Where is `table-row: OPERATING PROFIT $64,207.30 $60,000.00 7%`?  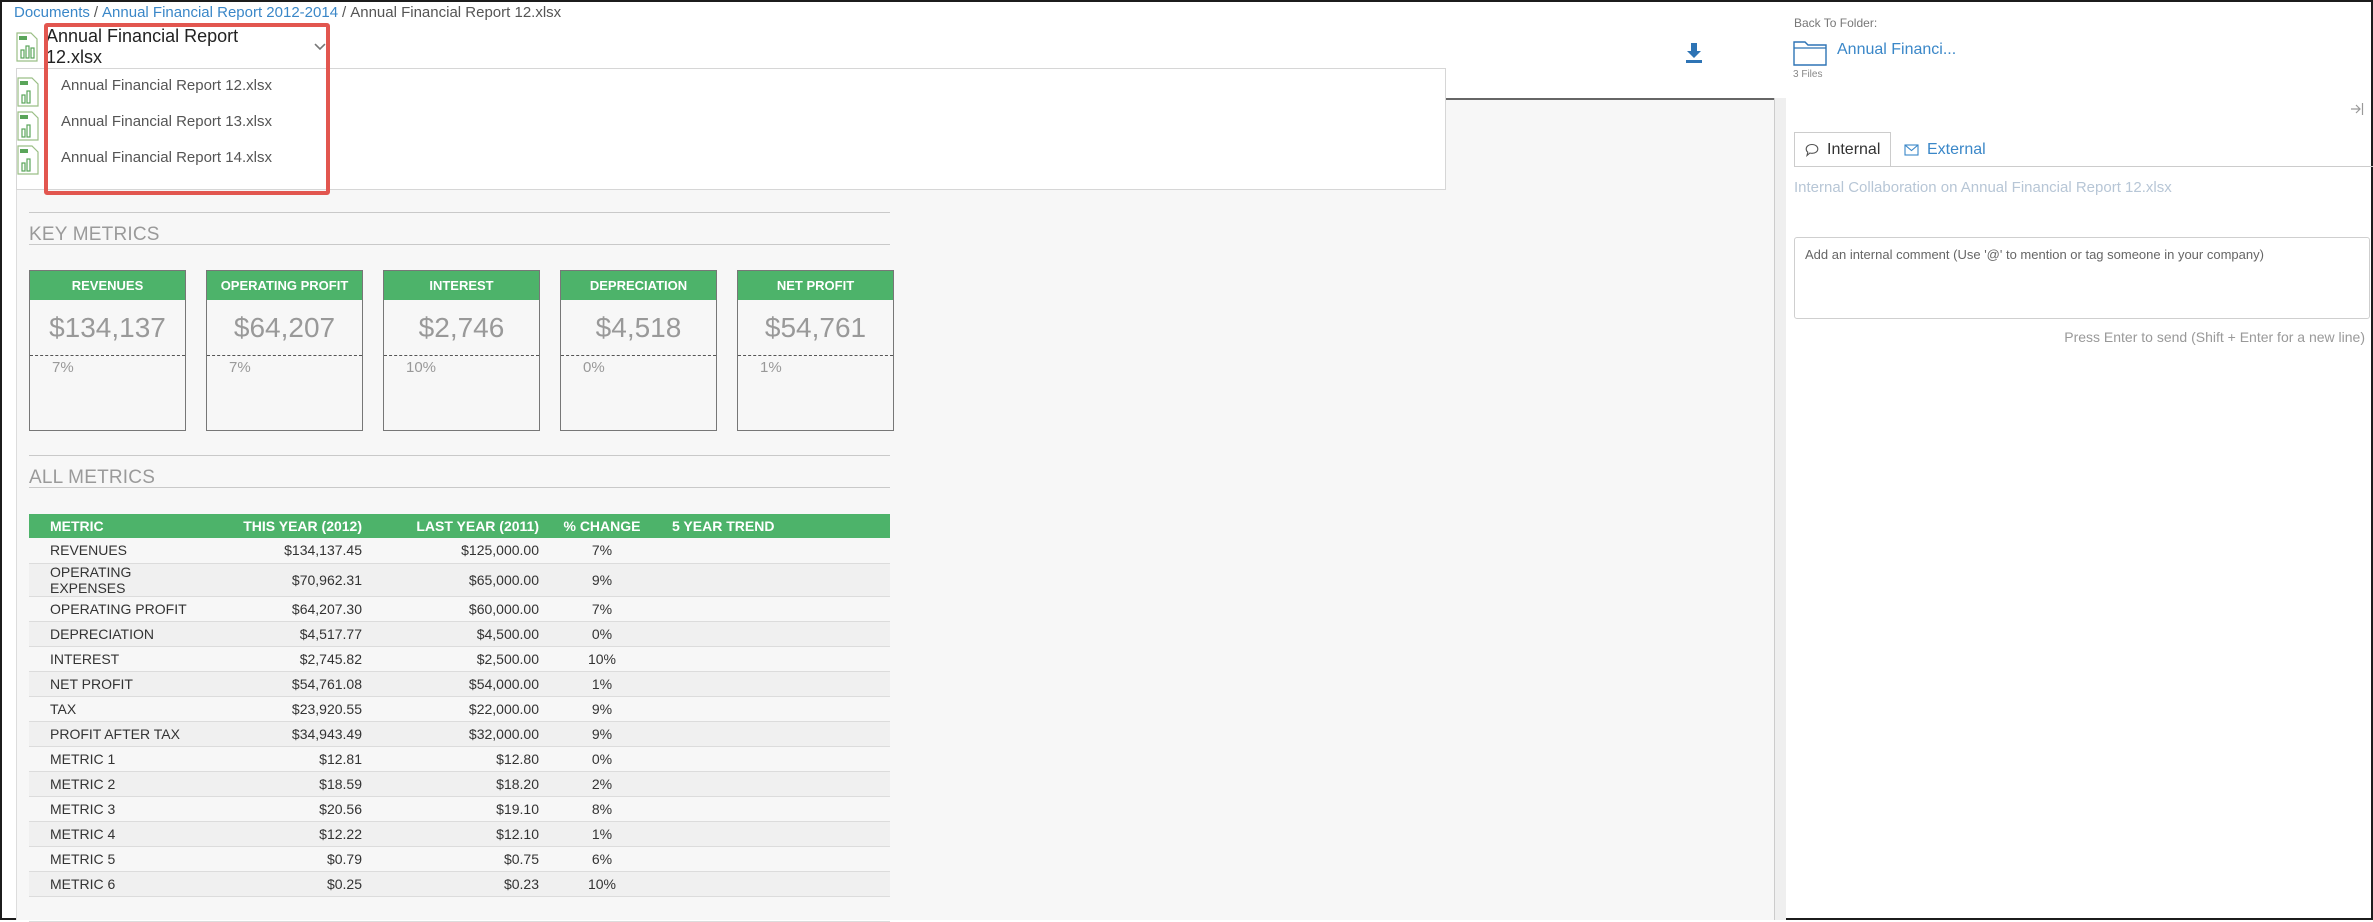 table-row: OPERATING PROFIT $64,207.30 $60,000.00 7% is located at coordinates (459, 609).